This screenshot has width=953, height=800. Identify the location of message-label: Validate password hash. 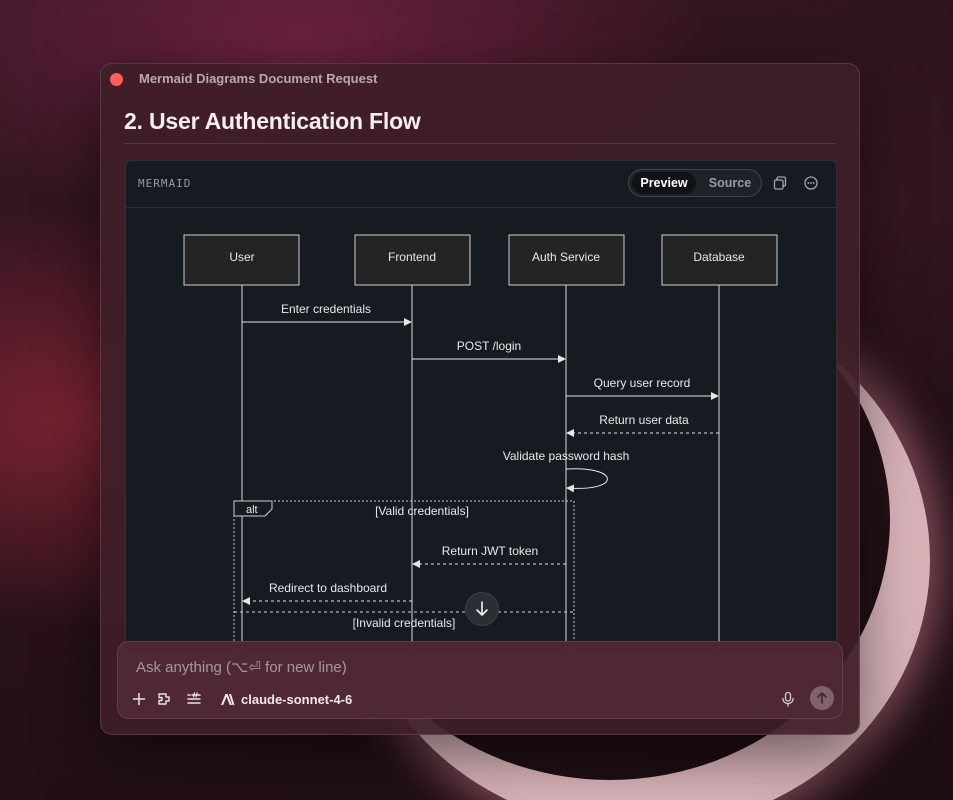
(566, 456).